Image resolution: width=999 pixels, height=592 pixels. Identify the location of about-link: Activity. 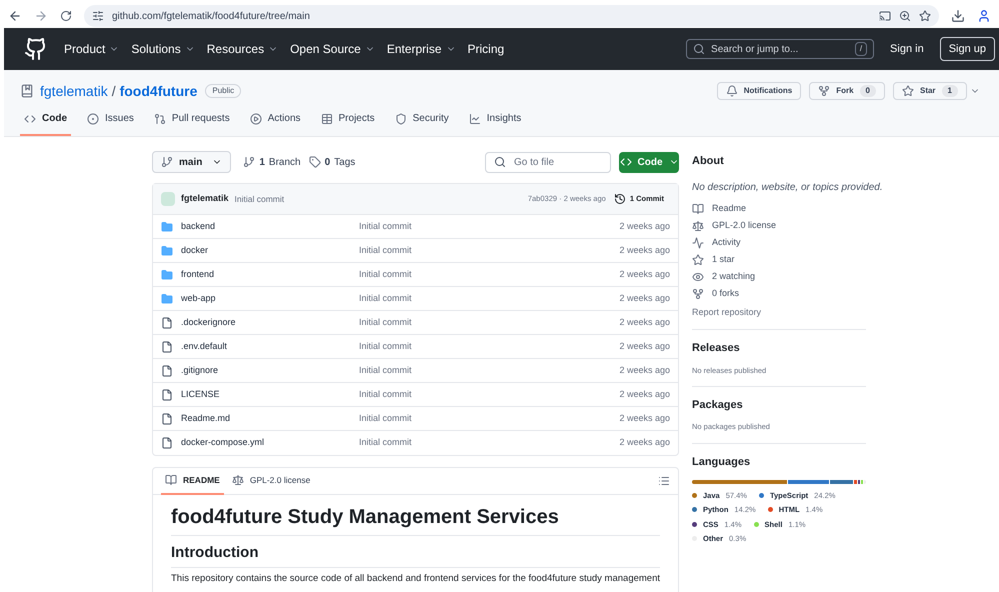
(779, 242).